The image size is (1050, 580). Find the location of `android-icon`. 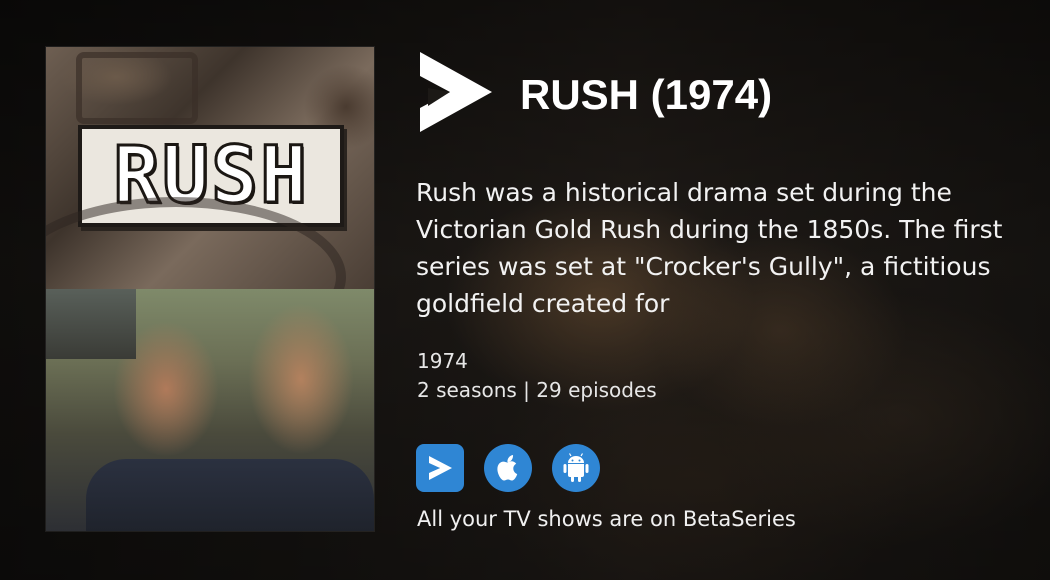

android-icon is located at coordinates (576, 467).